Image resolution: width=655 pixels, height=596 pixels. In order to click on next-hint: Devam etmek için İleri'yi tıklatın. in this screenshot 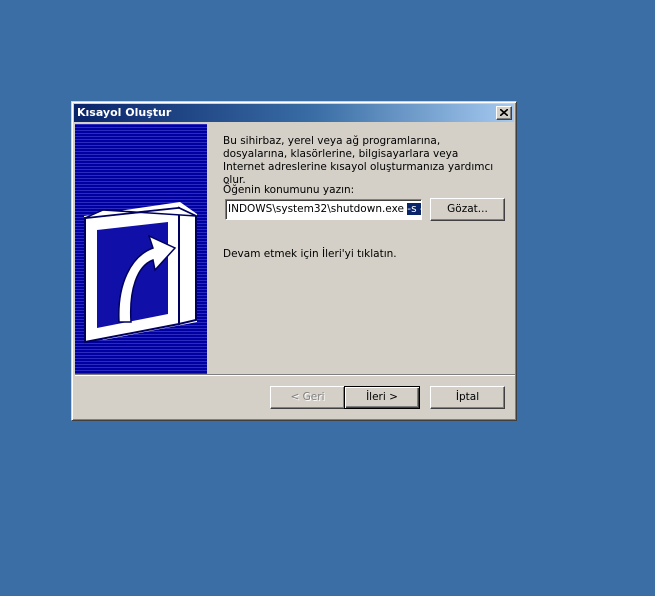, I will do `click(310, 254)`.